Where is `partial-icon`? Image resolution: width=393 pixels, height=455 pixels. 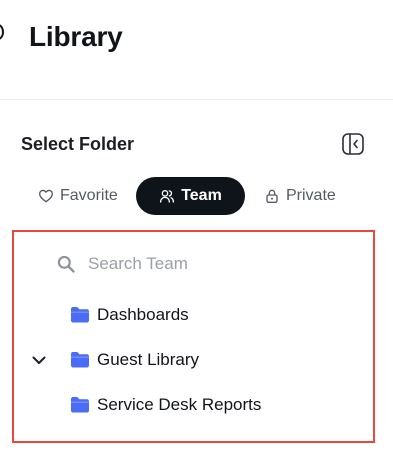 partial-icon is located at coordinates (2, 32).